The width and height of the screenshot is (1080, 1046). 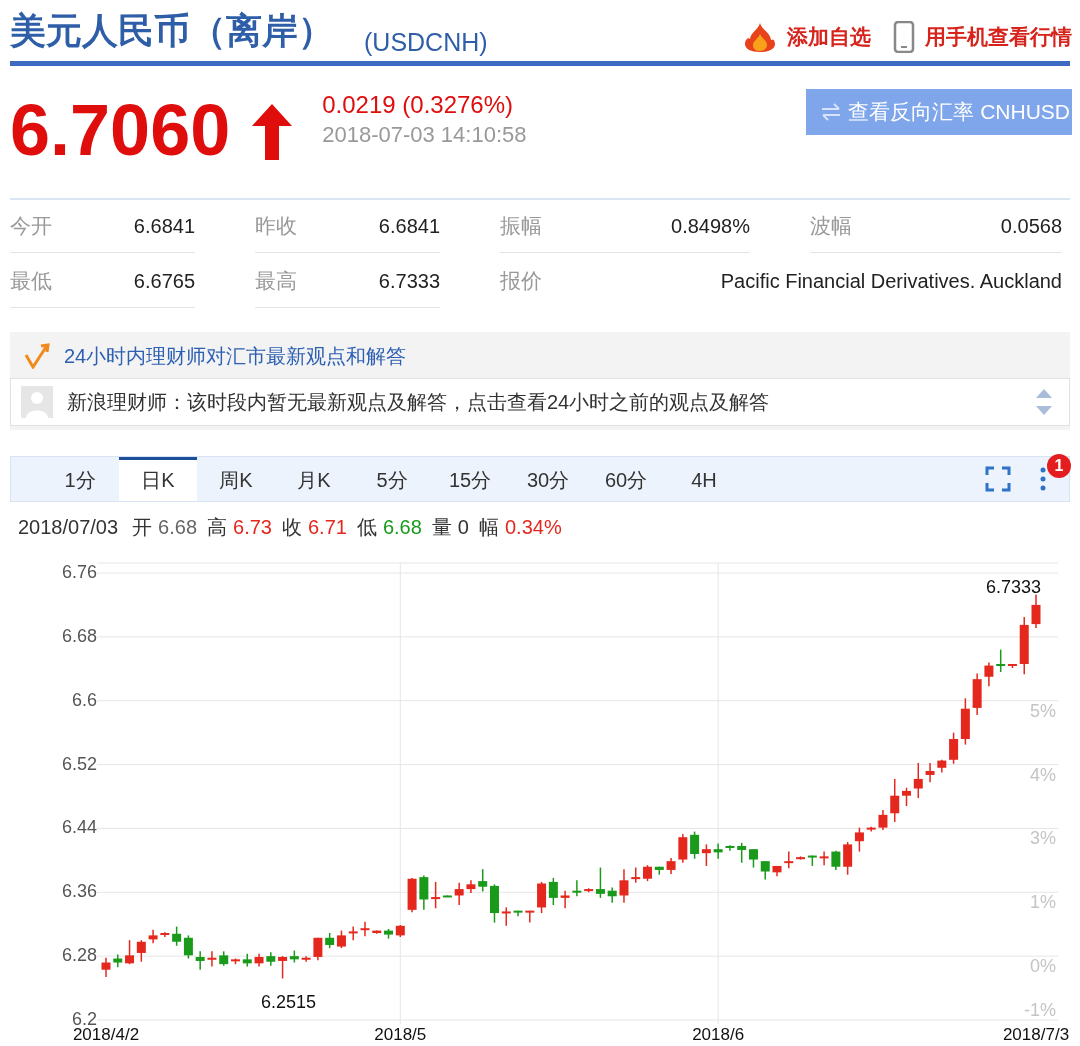 I want to click on trend-check-icon, so click(x=37, y=356).